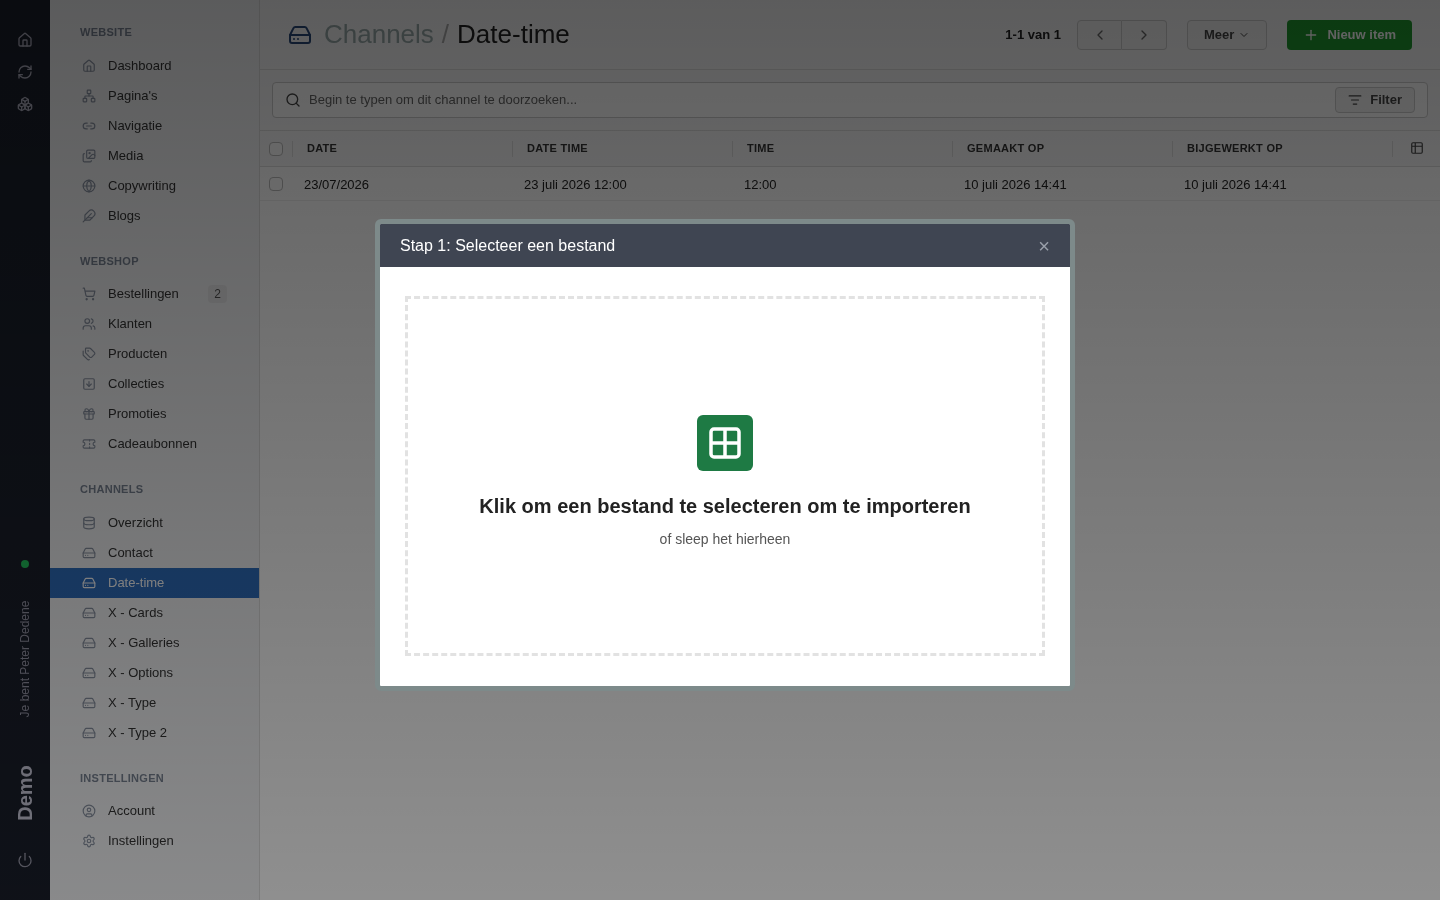 The height and width of the screenshot is (900, 1440). Describe the element at coordinates (89, 354) in the screenshot. I see `tags-icon` at that location.